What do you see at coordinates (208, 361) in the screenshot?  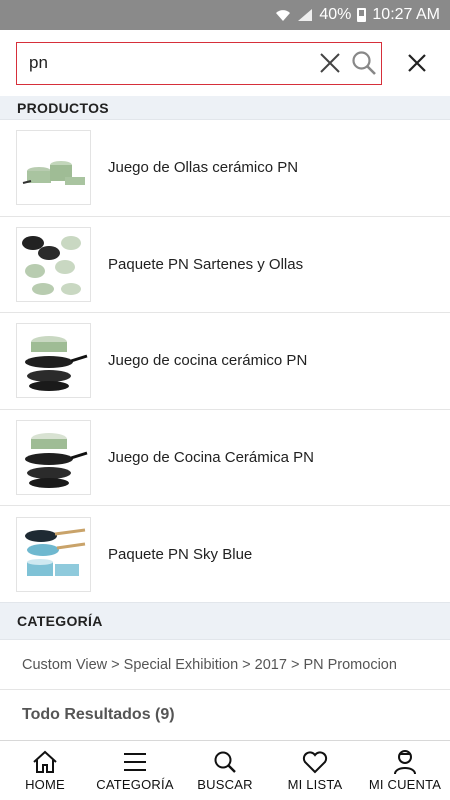 I see `product-name: Juego de cocina cerámico PN` at bounding box center [208, 361].